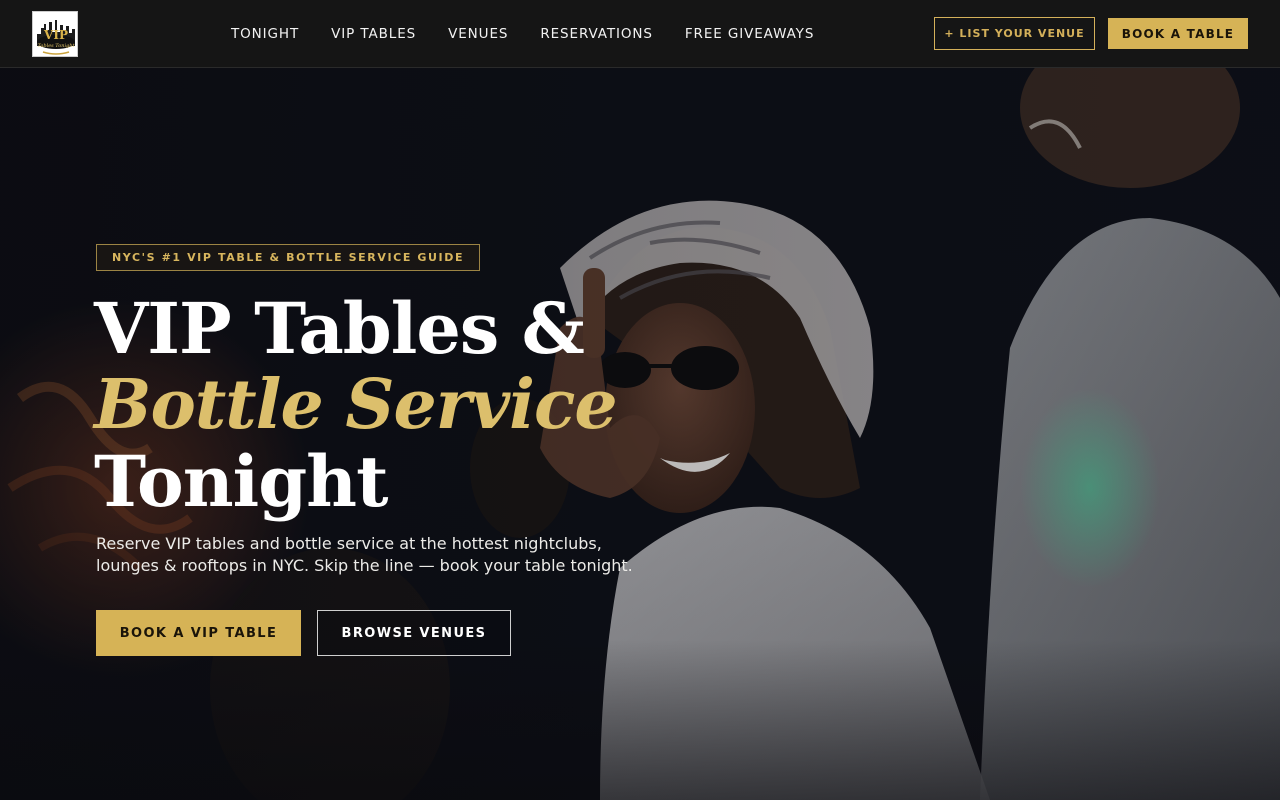 This screenshot has width=1280, height=800. What do you see at coordinates (1014, 33) in the screenshot?
I see `list-your-venue-button: + LIST YOUR VENUE` at bounding box center [1014, 33].